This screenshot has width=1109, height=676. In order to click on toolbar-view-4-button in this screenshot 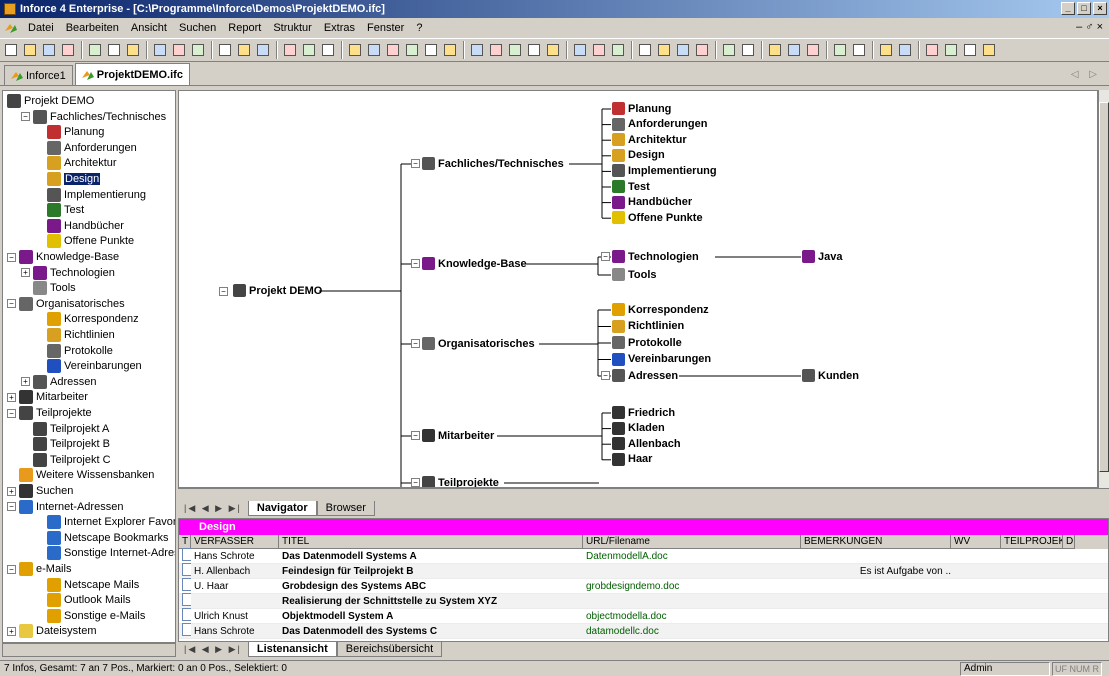, I will do `click(412, 50)`.